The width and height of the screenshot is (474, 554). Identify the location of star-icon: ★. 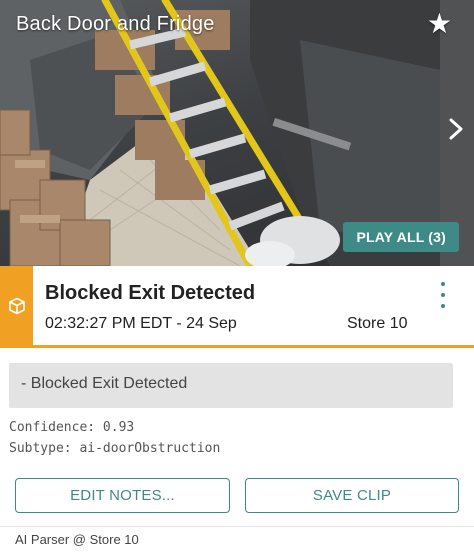
(439, 24).